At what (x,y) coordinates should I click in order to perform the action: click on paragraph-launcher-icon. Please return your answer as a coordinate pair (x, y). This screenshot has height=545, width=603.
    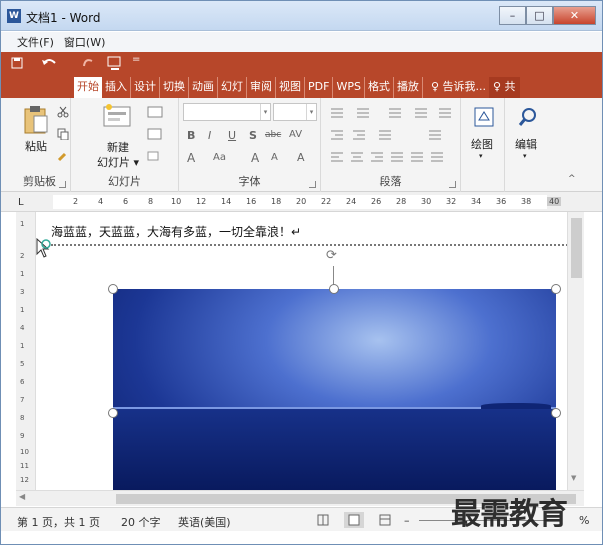
    Looking at the image, I should click on (452, 184).